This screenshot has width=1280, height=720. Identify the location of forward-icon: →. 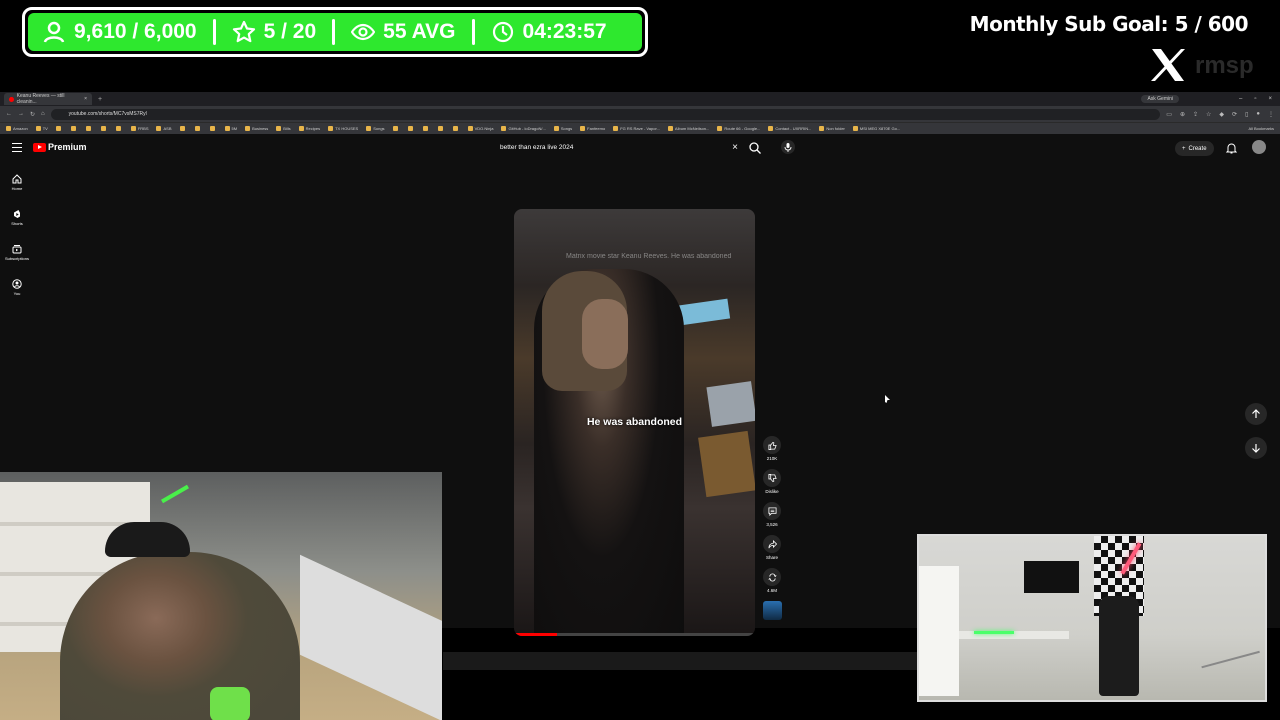
(21, 114).